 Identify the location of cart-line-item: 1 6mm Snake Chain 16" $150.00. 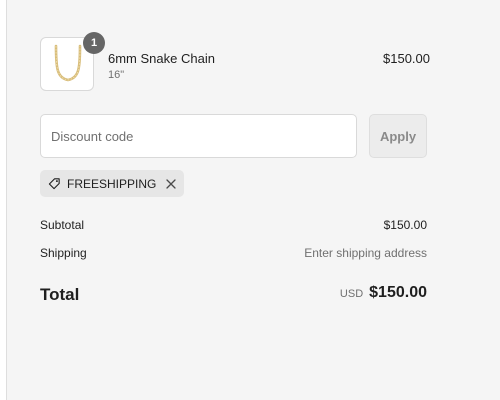
(235, 62).